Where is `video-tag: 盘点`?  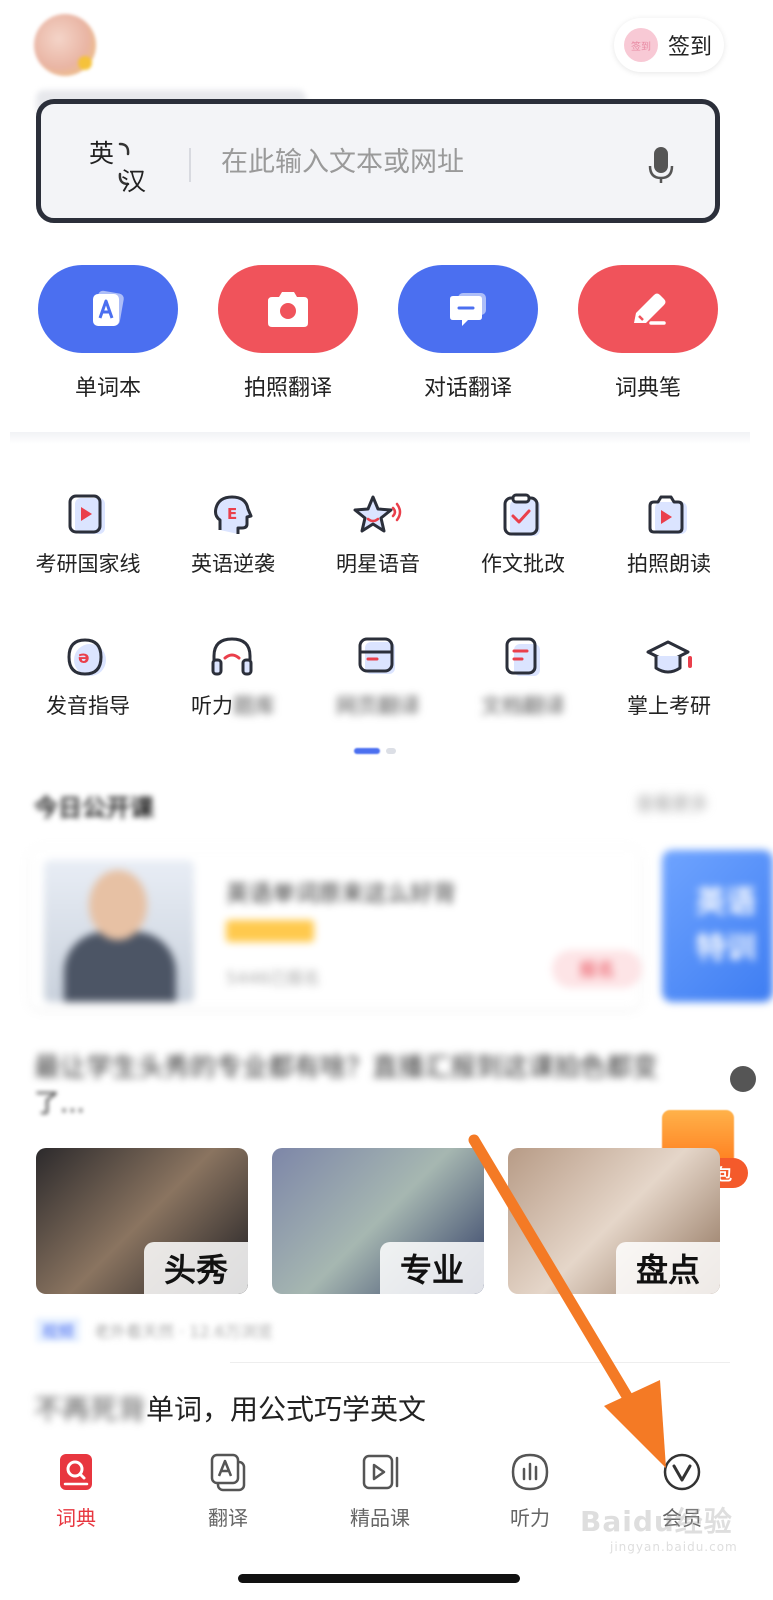
video-tag: 盘点 is located at coordinates (668, 1268).